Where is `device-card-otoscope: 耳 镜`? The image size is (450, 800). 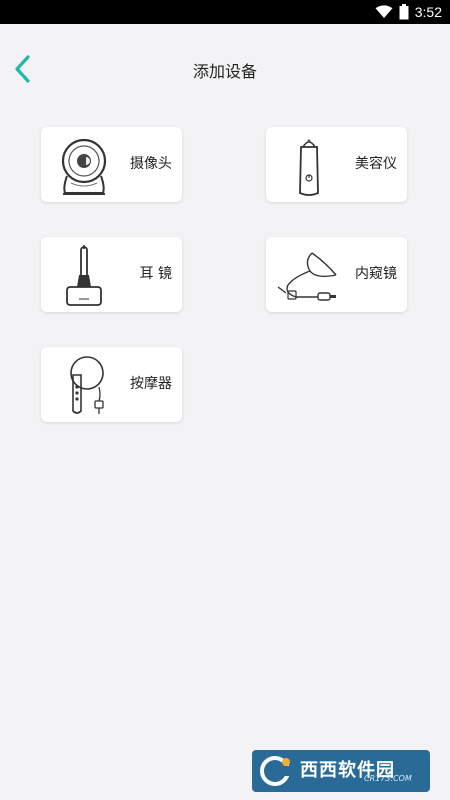 device-card-otoscope: 耳 镜 is located at coordinates (111, 274).